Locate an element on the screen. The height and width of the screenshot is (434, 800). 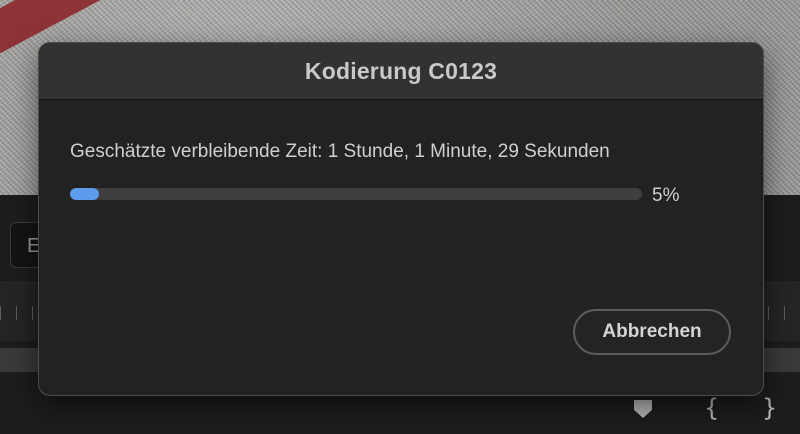
progress-percent-label: 5% is located at coordinates (666, 195).